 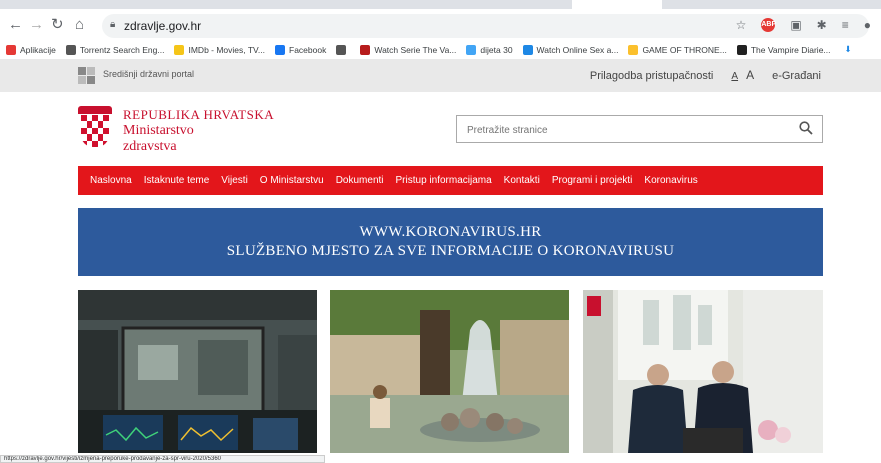 What do you see at coordinates (741, 25) in the screenshot?
I see `bookmark-star-icon: ☆` at bounding box center [741, 25].